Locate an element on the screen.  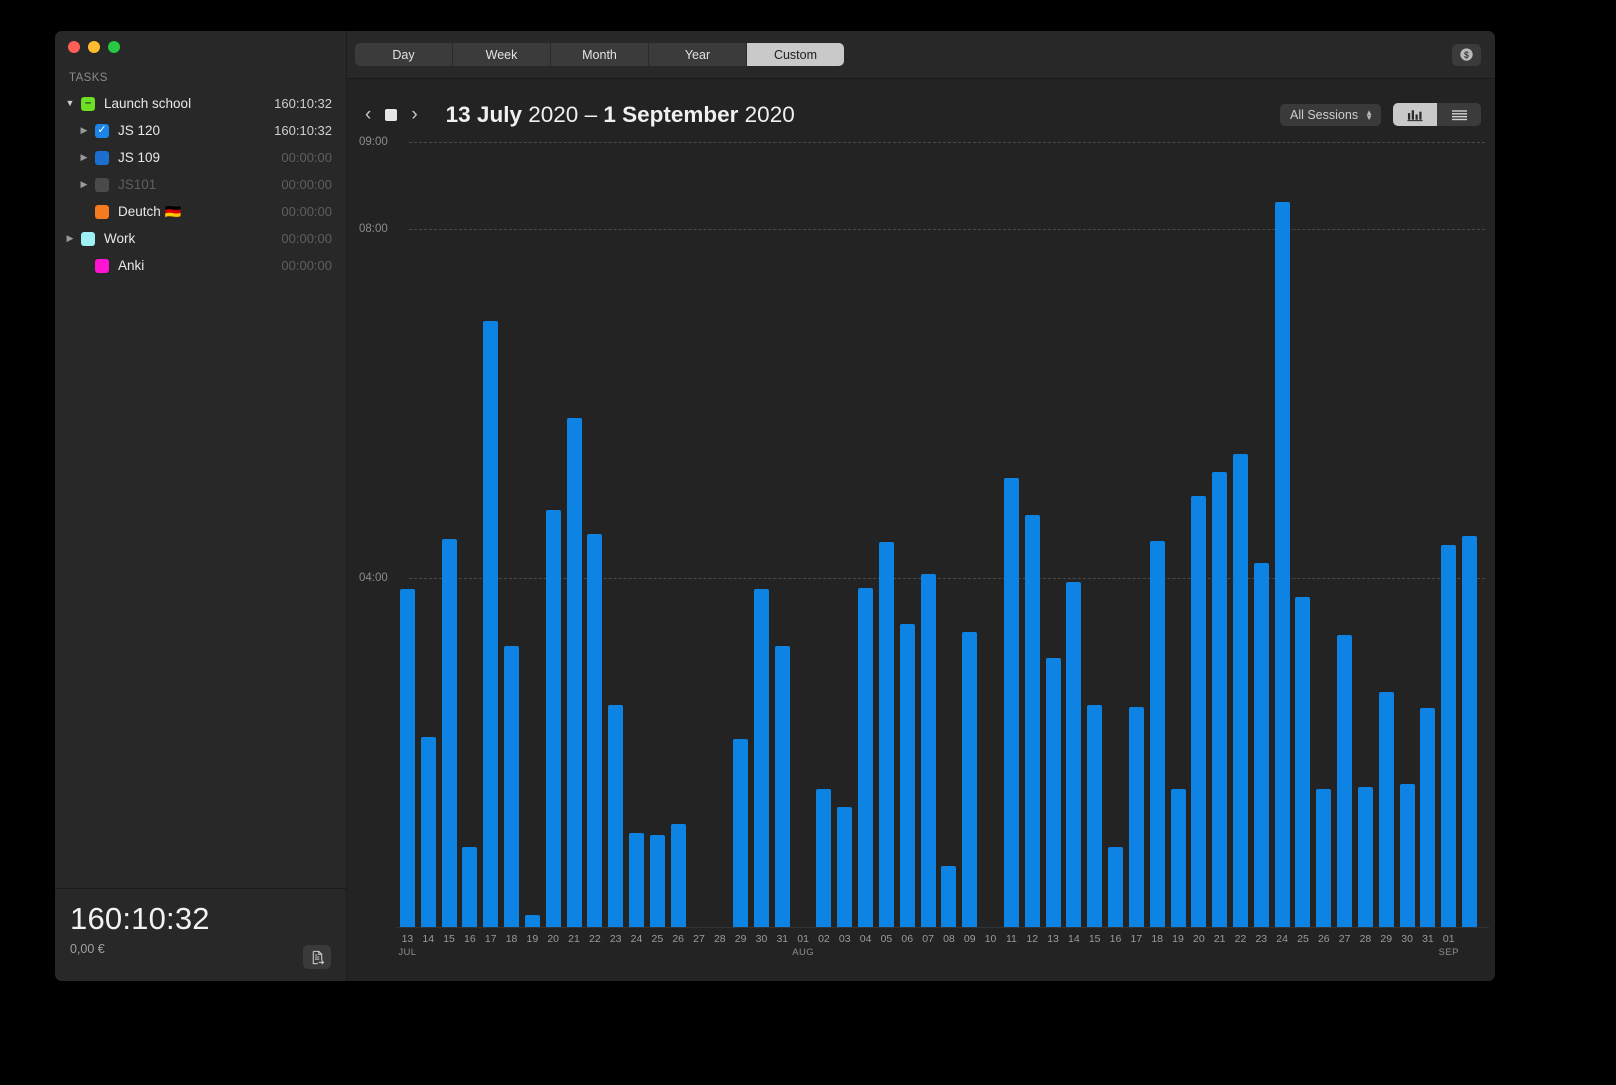
x-axis-tick-label: 19 is located at coordinates (532, 939).